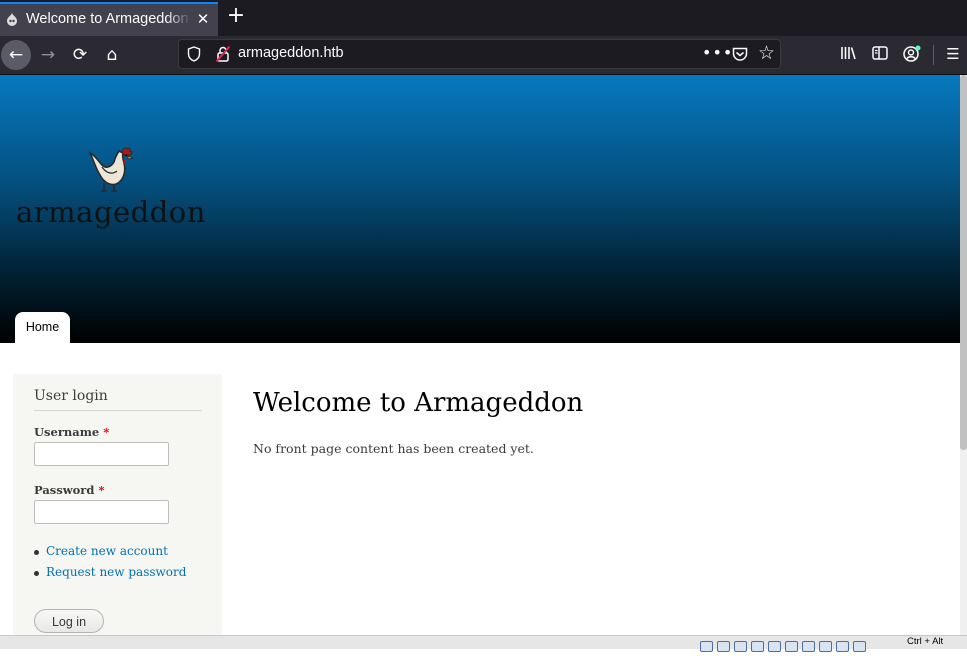 The height and width of the screenshot is (656, 967). What do you see at coordinates (774, 646) in the screenshot?
I see `usb-icon` at bounding box center [774, 646].